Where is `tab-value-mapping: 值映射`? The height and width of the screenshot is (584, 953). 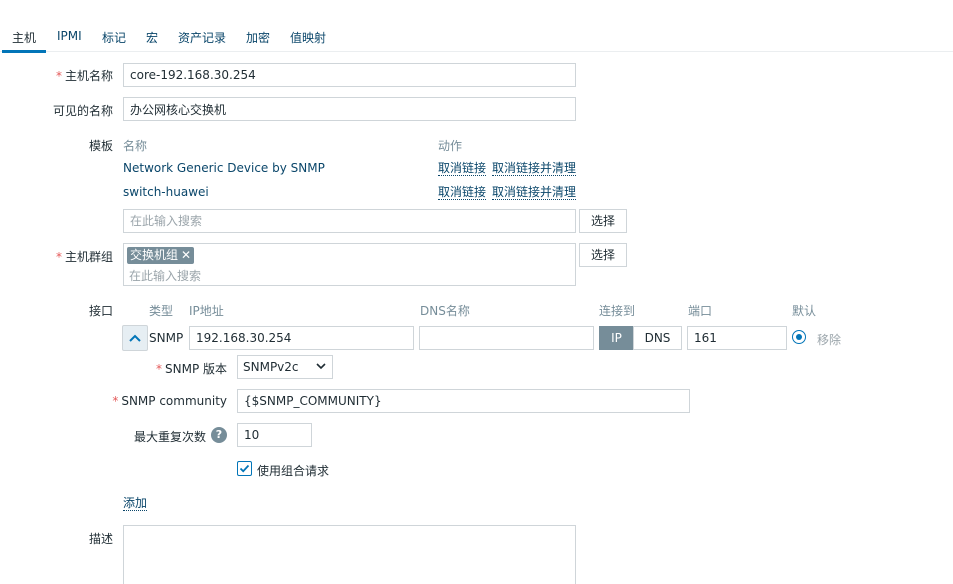 tab-value-mapping: 值映射 is located at coordinates (308, 37).